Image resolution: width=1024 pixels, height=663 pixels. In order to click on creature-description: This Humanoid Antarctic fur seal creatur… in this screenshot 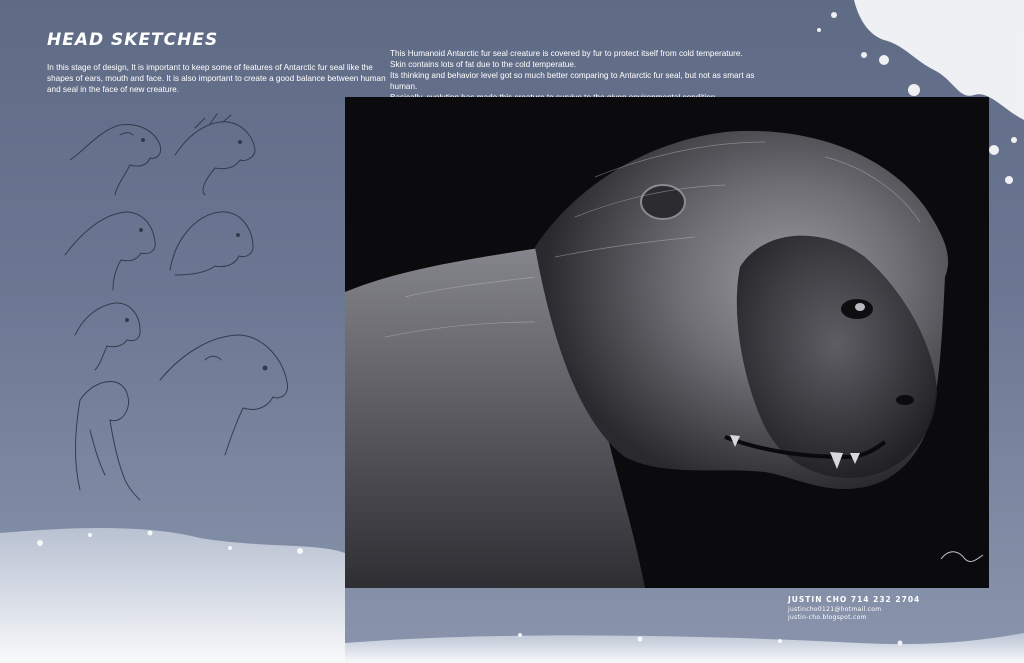, I will do `click(585, 75)`.